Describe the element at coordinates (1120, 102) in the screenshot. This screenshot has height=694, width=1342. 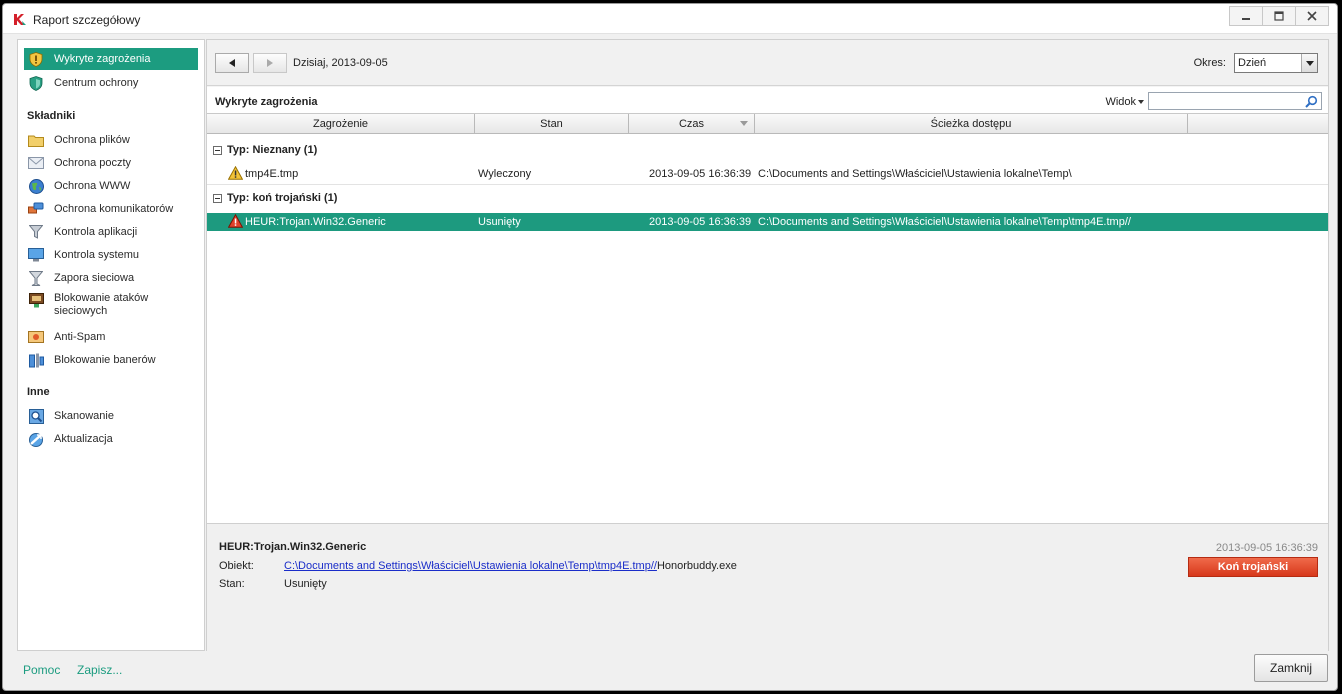
I see `view-menu-button: Widok` at that location.